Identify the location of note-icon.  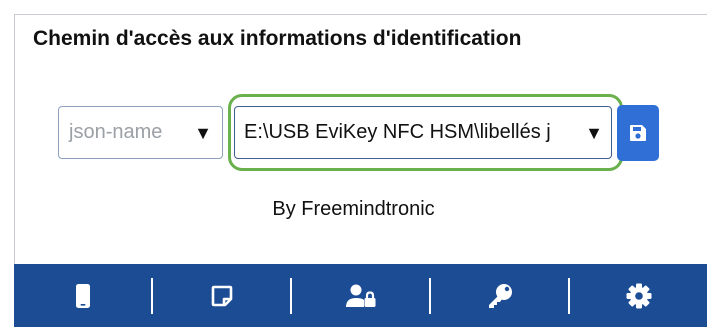
(221, 295).